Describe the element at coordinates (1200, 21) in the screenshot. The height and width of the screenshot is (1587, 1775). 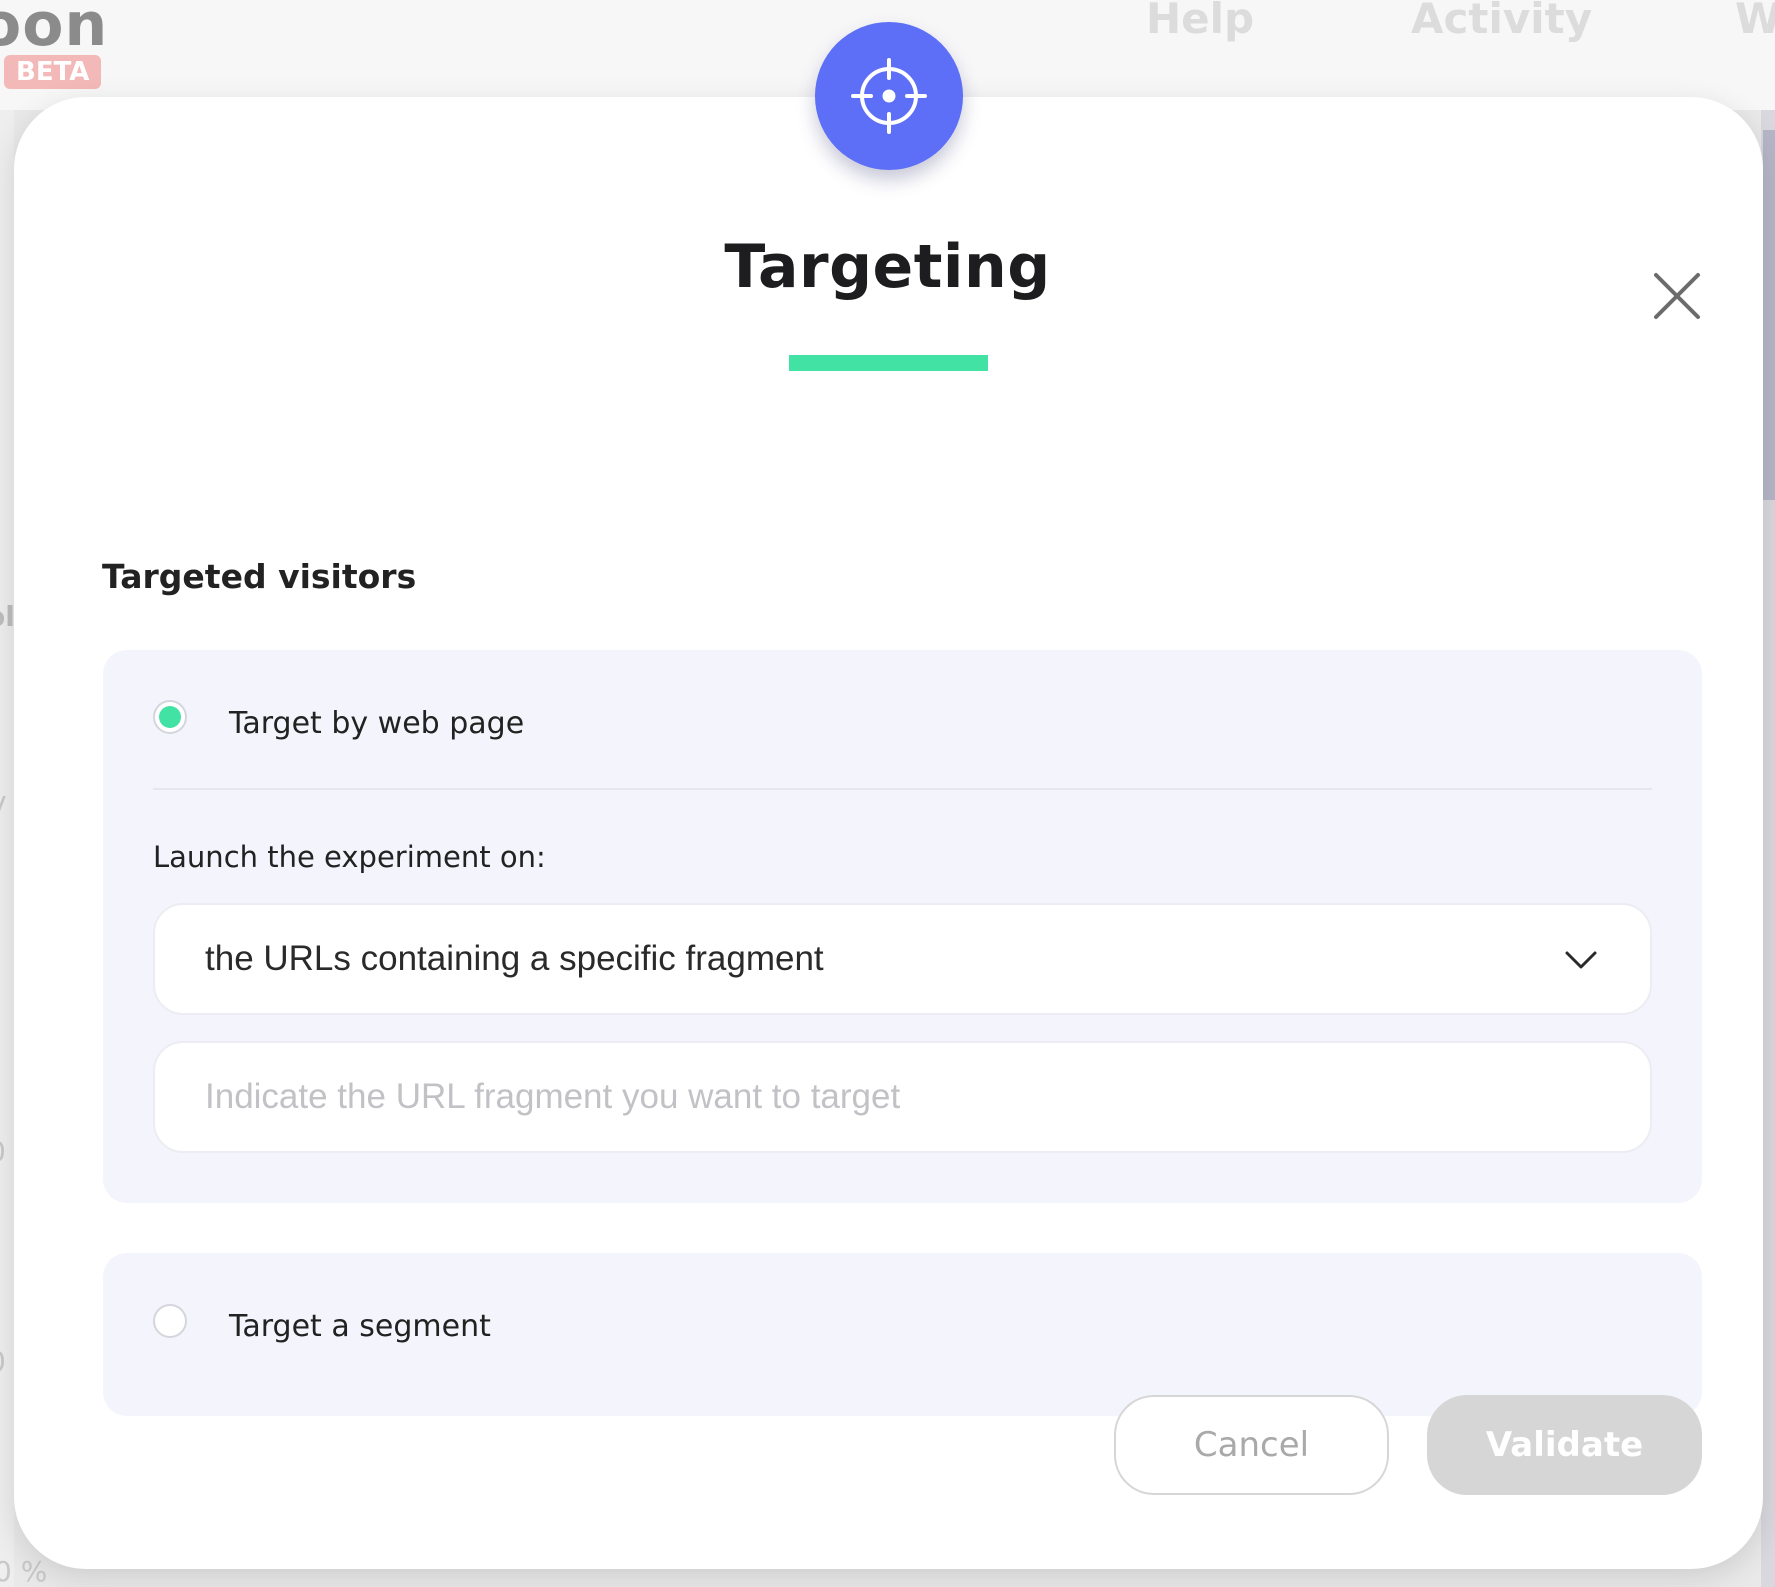
I see `nav-help: Help` at that location.